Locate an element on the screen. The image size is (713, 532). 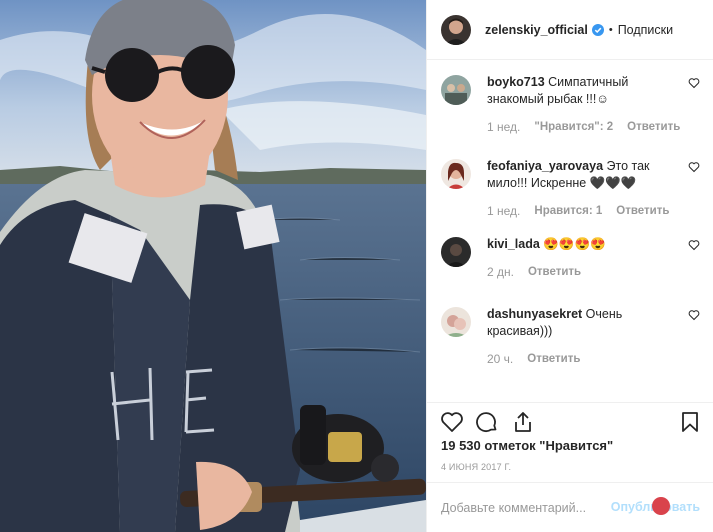
author-avatar is located at coordinates (456, 29).